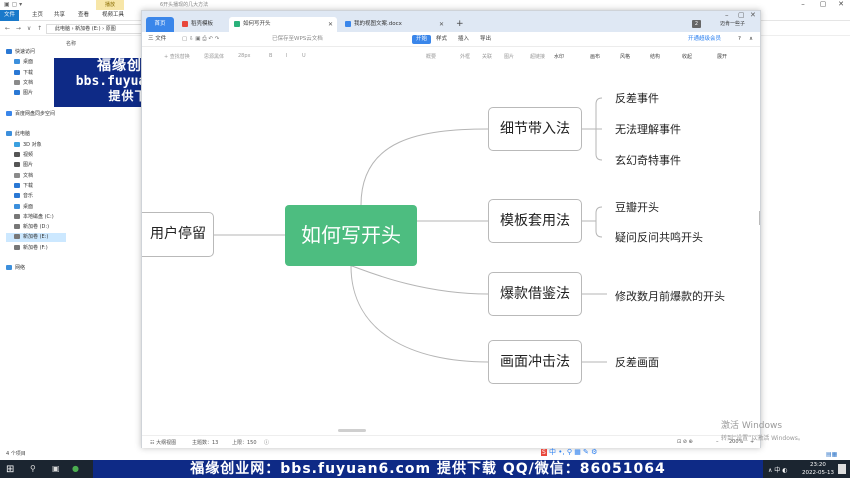 Image resolution: width=850 pixels, height=478 pixels. I want to click on leaf-topic: 豆瓣开头, so click(637, 207).